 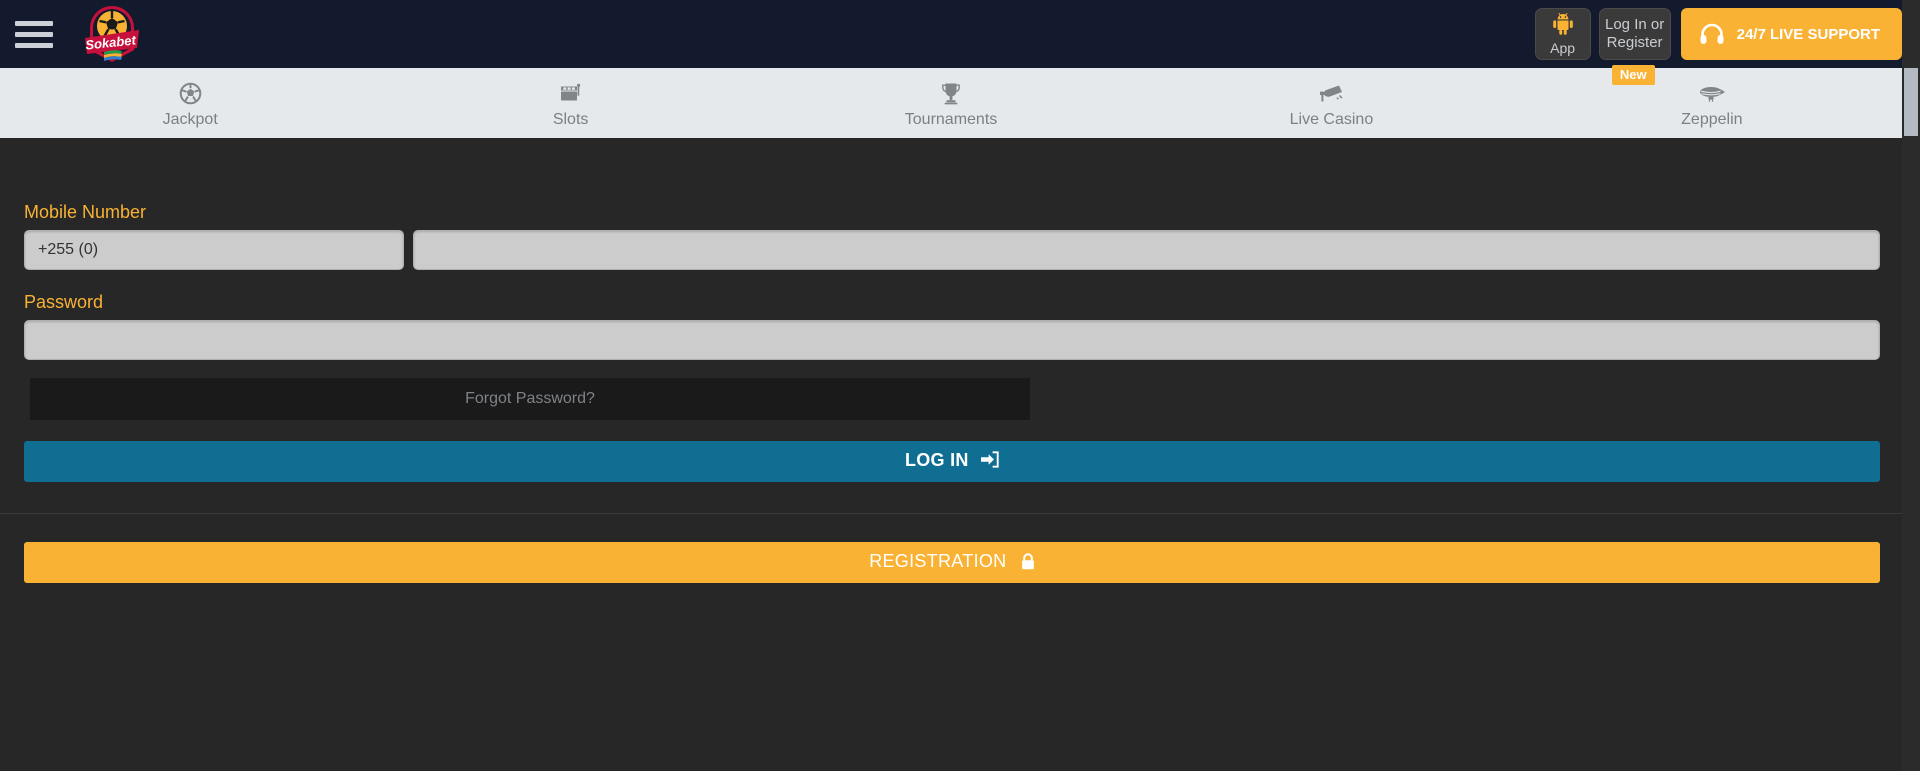 I want to click on login-button-line2: Register, so click(x=1634, y=42).